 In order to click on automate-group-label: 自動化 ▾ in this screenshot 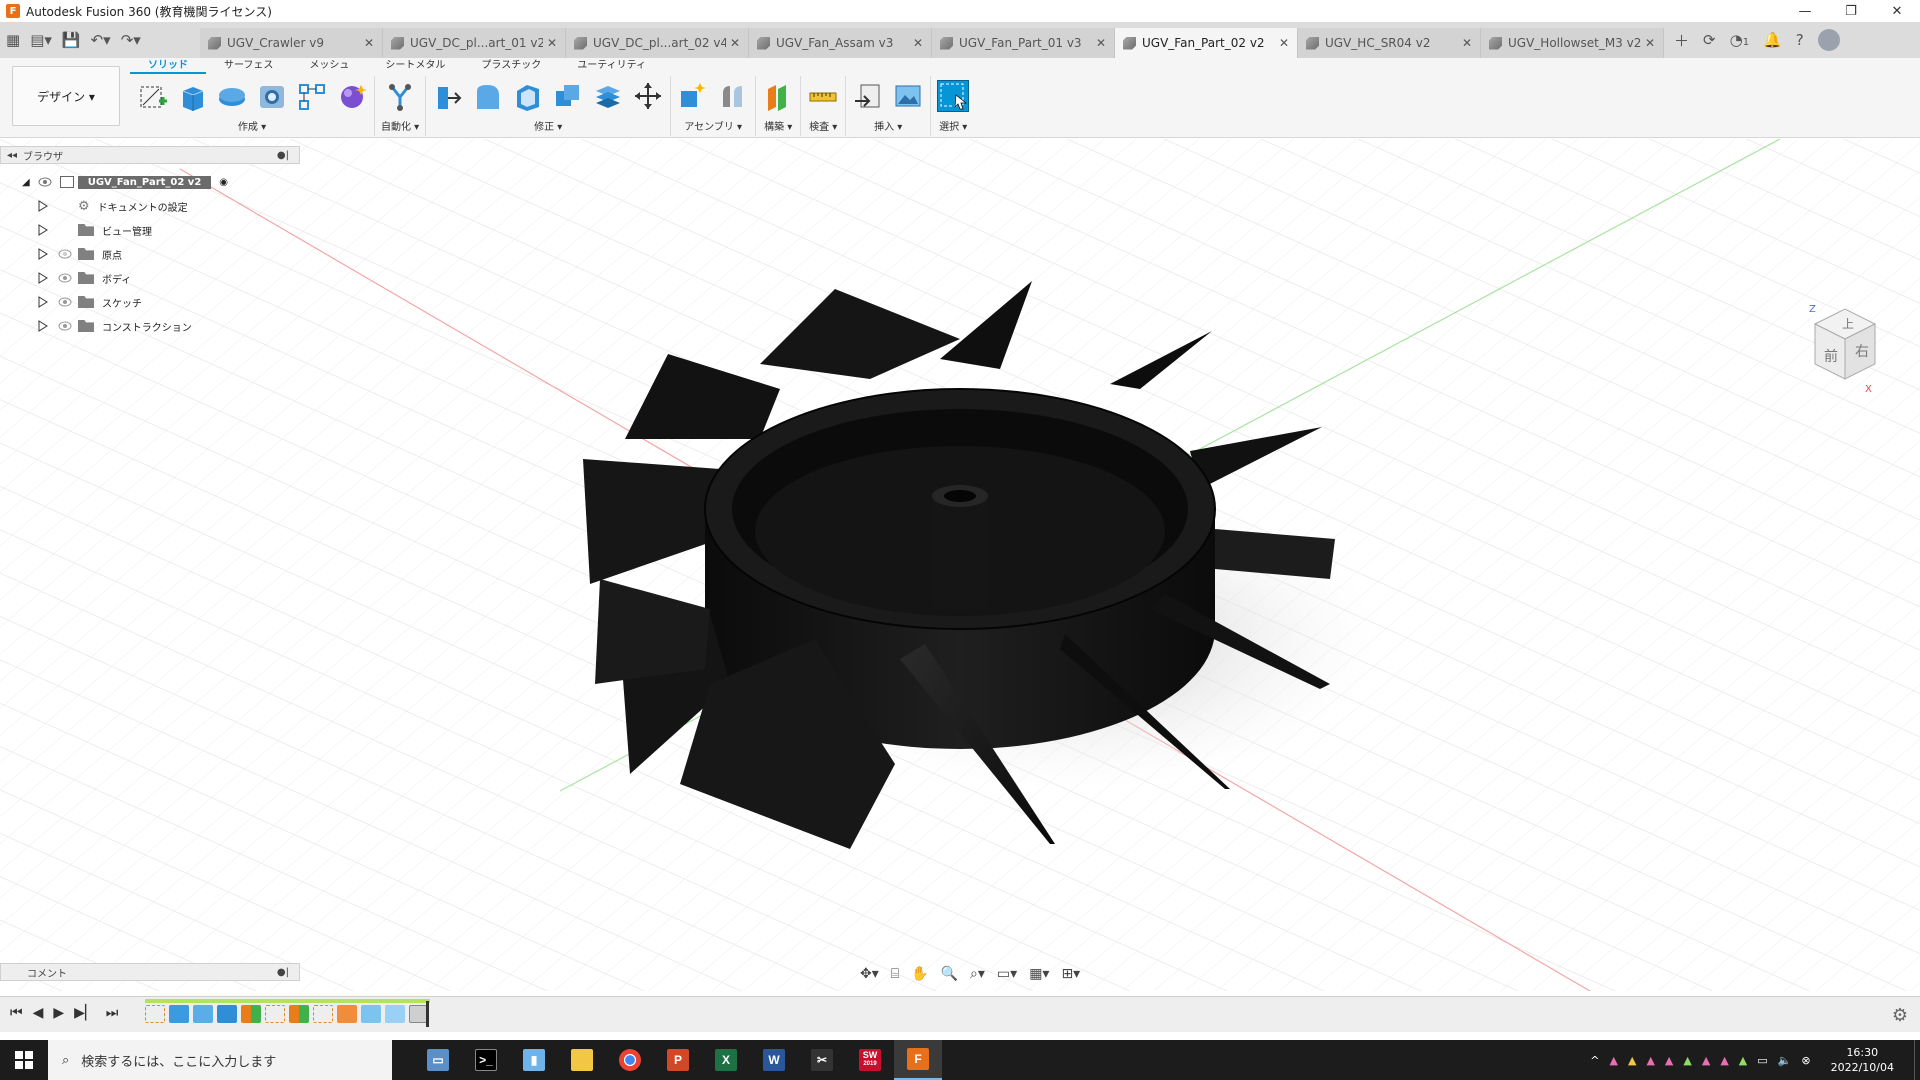, I will do `click(400, 125)`.